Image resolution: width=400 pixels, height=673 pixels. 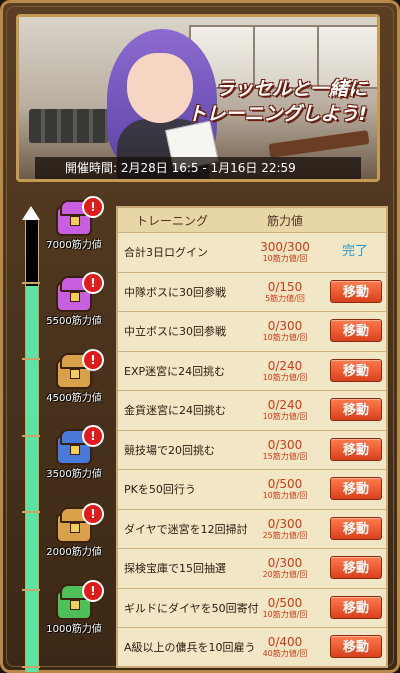 What do you see at coordinates (191, 608) in the screenshot?
I see `task-name: ギルドにダイヤを50回寄付` at bounding box center [191, 608].